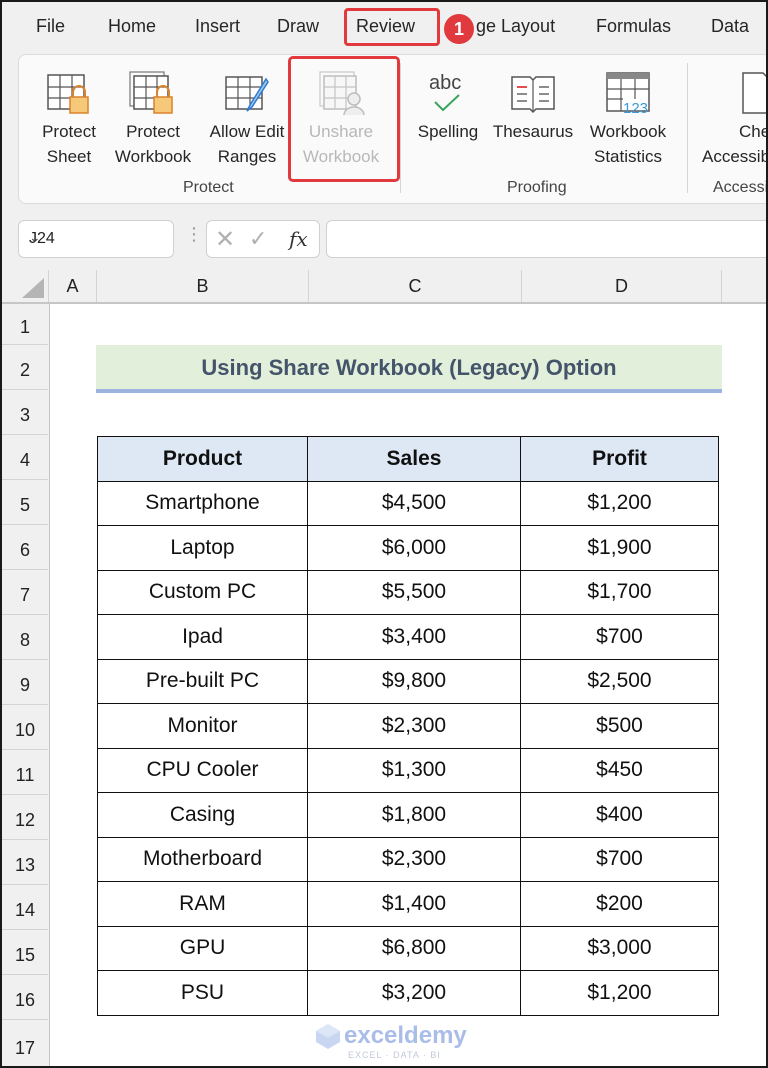 This screenshot has height=1068, width=768. Describe the element at coordinates (414, 637) in the screenshot. I see `cell-sales: $3,400` at that location.